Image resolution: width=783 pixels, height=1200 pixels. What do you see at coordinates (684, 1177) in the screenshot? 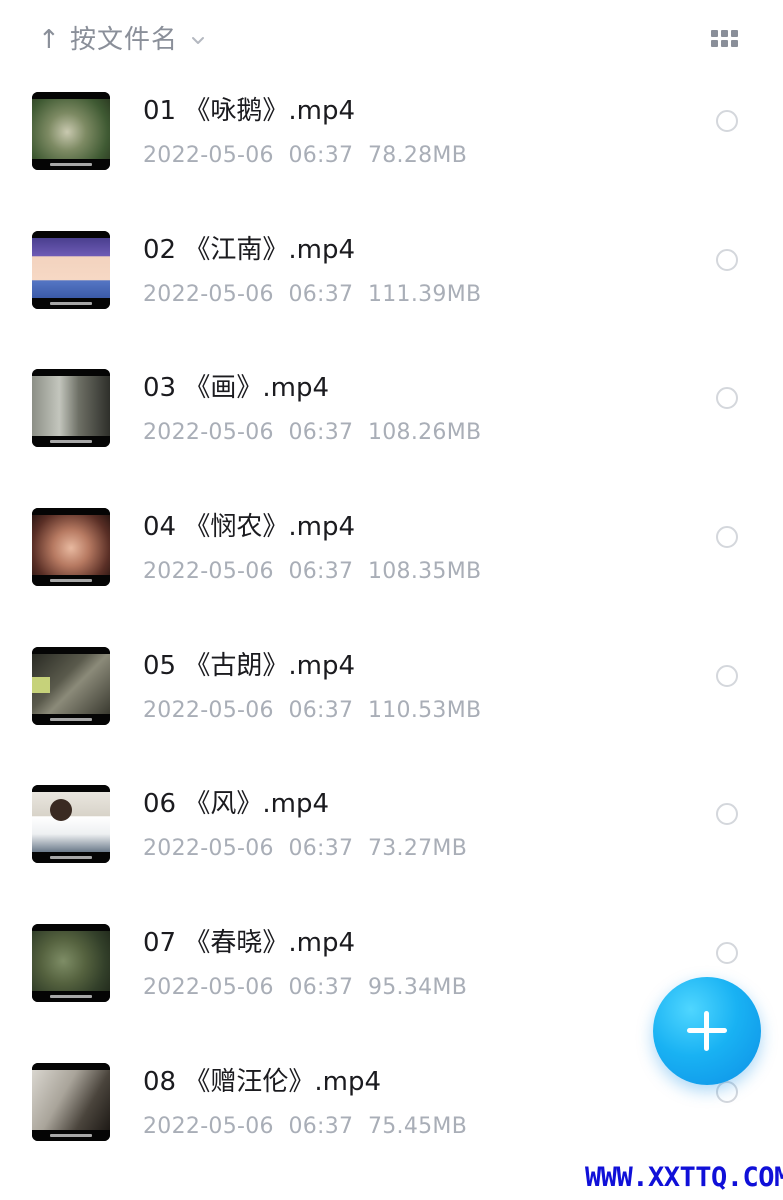
I see `watermark: WWW.XXTTQ.COM` at bounding box center [684, 1177].